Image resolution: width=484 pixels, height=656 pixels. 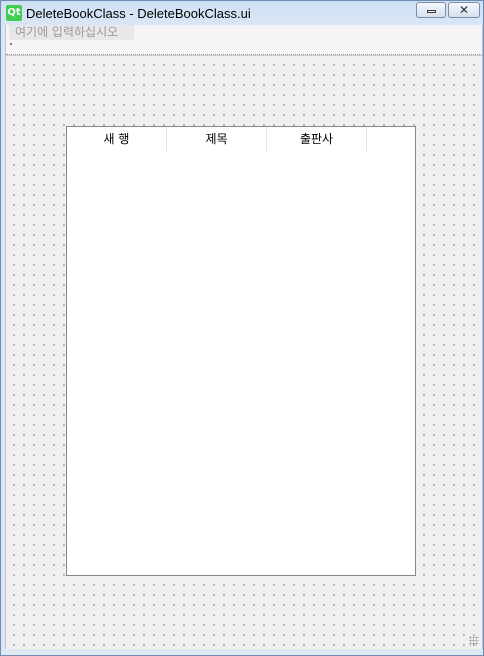 What do you see at coordinates (117, 139) in the screenshot?
I see `column-header-new-row: 새 행` at bounding box center [117, 139].